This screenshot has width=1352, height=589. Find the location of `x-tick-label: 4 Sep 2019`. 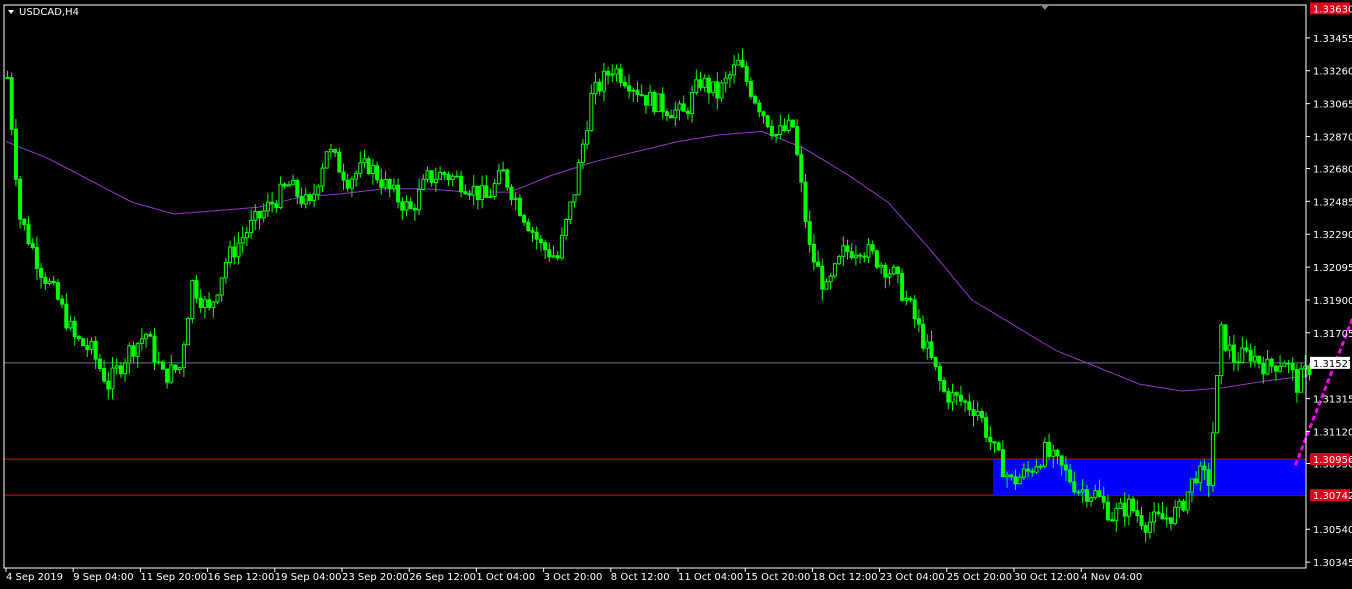

x-tick-label: 4 Sep 2019 is located at coordinates (34, 577).